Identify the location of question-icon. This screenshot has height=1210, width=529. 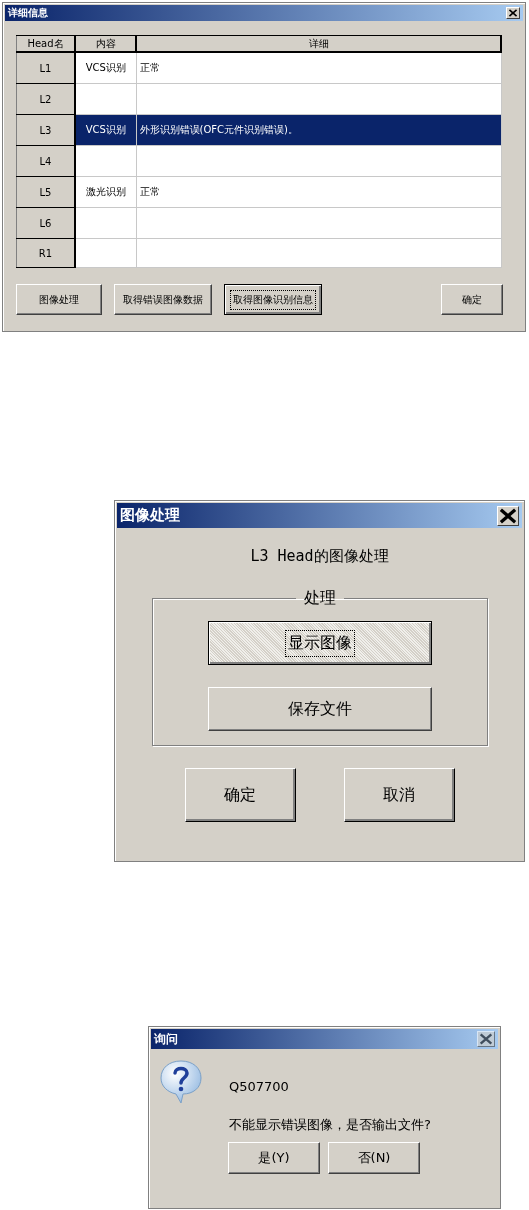
(181, 1082).